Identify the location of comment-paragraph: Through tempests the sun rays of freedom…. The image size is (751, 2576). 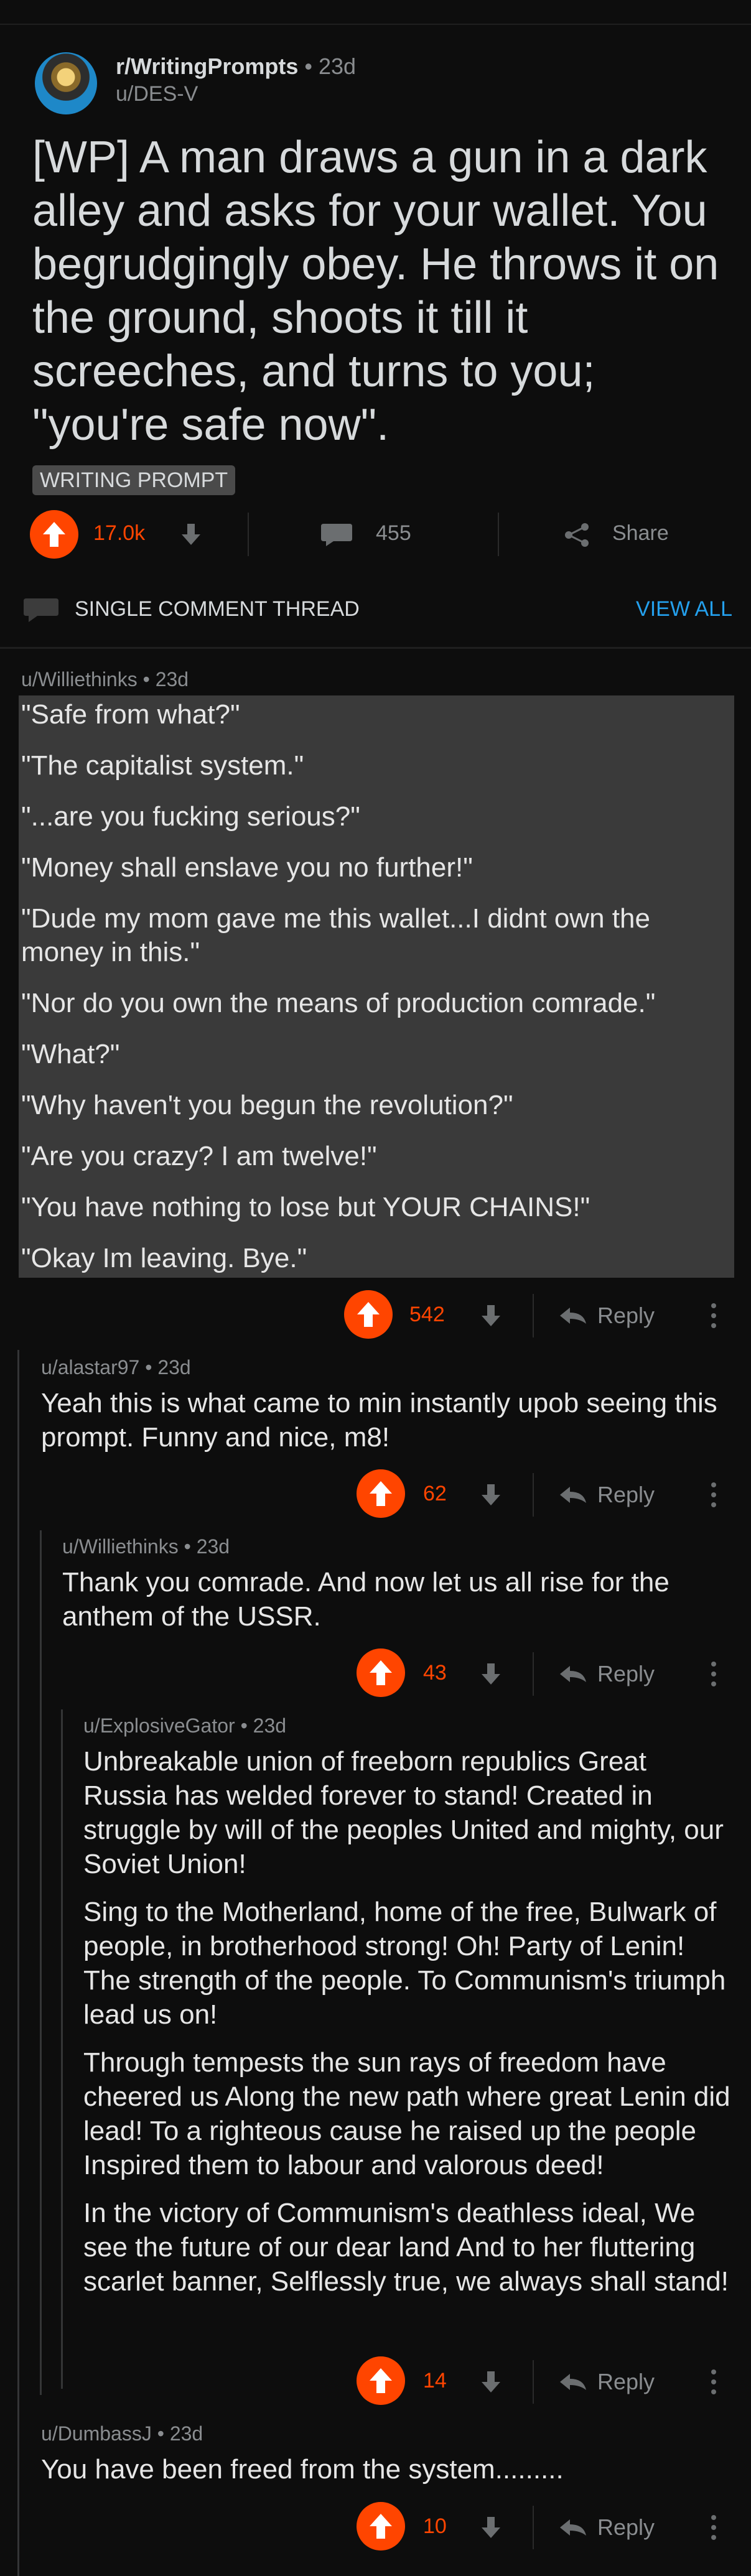
(407, 2113).